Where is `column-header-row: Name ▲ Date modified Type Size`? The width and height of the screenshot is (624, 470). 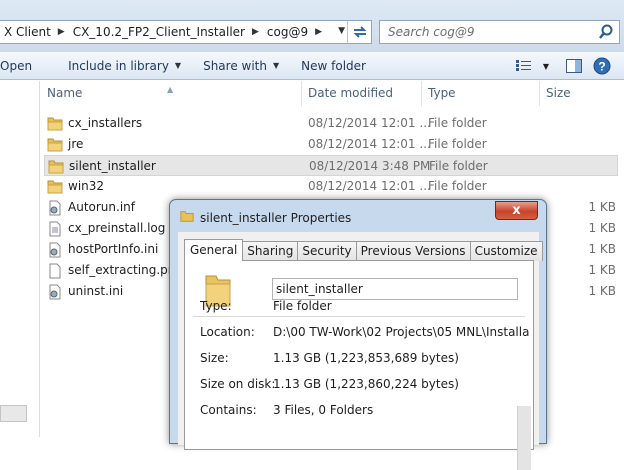 column-header-row: Name ▲ Date modified Type Size is located at coordinates (332, 93).